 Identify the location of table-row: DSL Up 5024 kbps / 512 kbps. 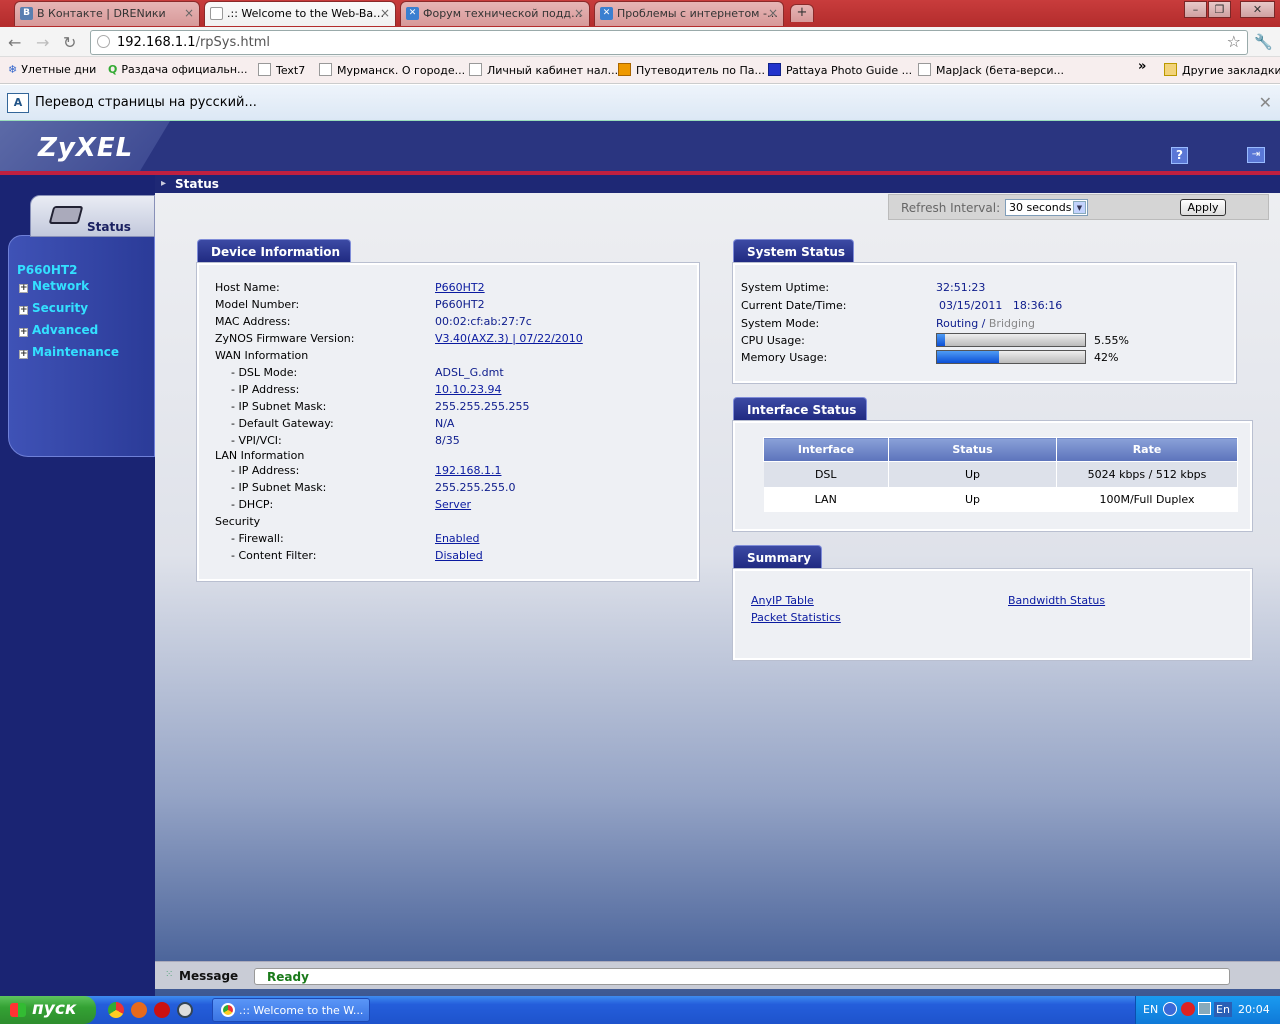
(1000, 474).